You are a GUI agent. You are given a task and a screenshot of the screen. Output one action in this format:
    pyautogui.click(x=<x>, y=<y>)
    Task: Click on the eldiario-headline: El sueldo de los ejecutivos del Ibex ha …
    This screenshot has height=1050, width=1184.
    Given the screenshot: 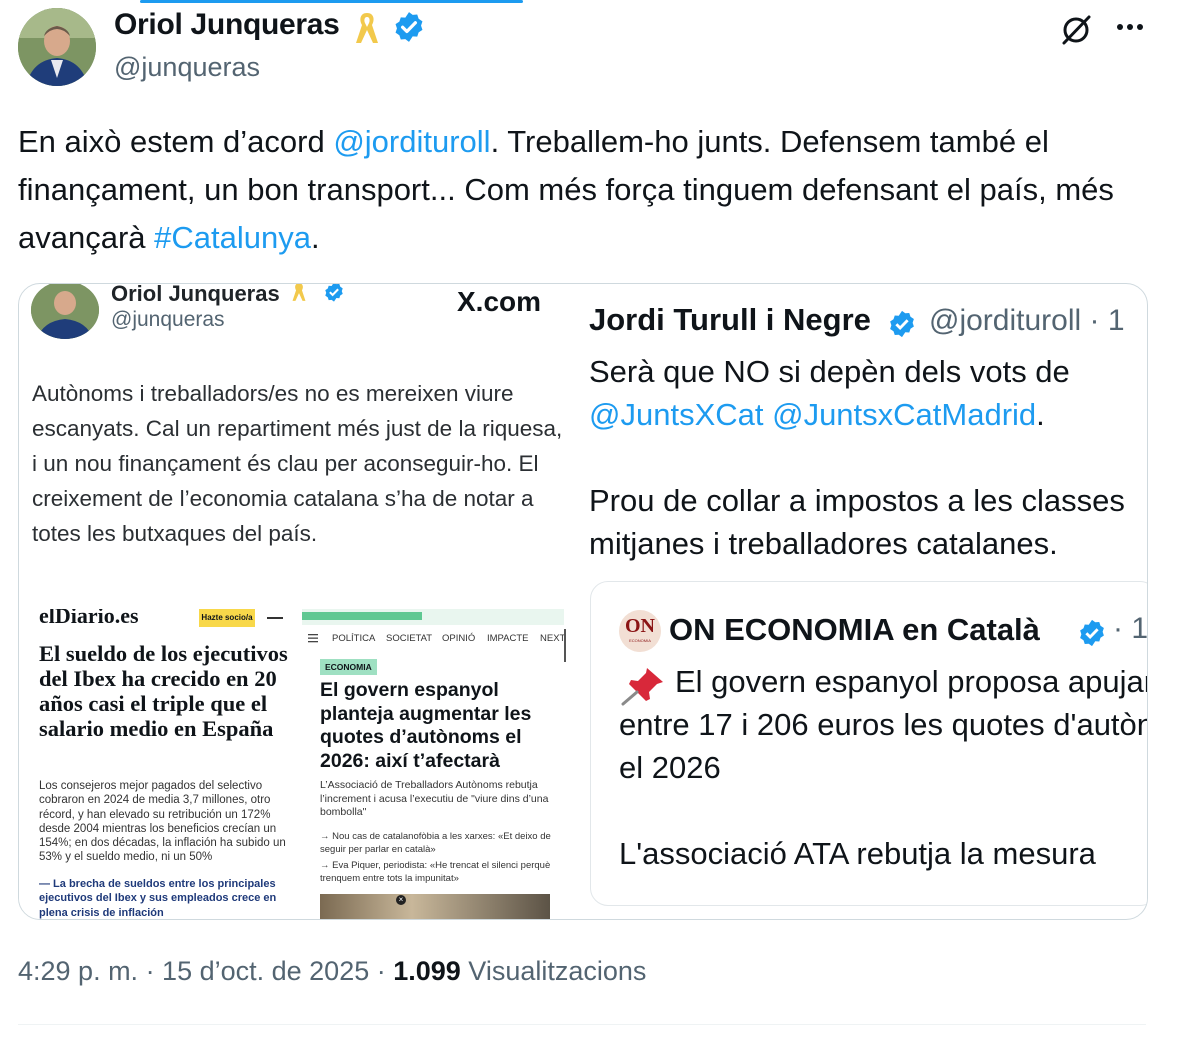 What is the action you would take?
    pyautogui.click(x=163, y=691)
    